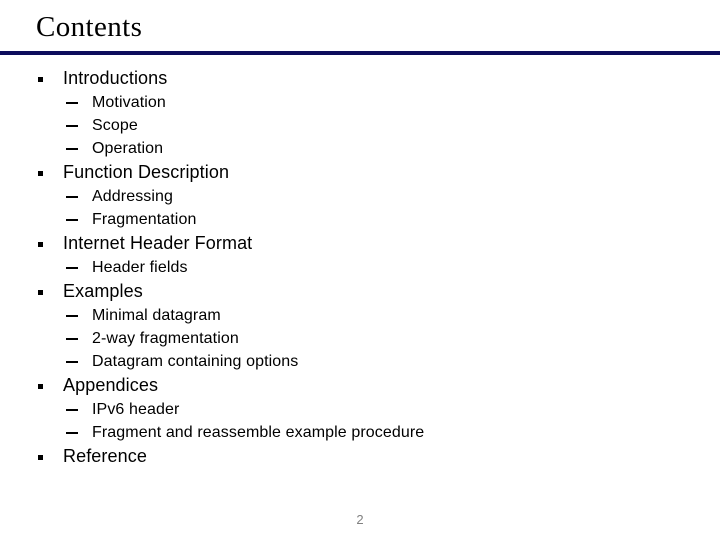 Image resolution: width=720 pixels, height=540 pixels. What do you see at coordinates (360, 53) in the screenshot?
I see `title-divider` at bounding box center [360, 53].